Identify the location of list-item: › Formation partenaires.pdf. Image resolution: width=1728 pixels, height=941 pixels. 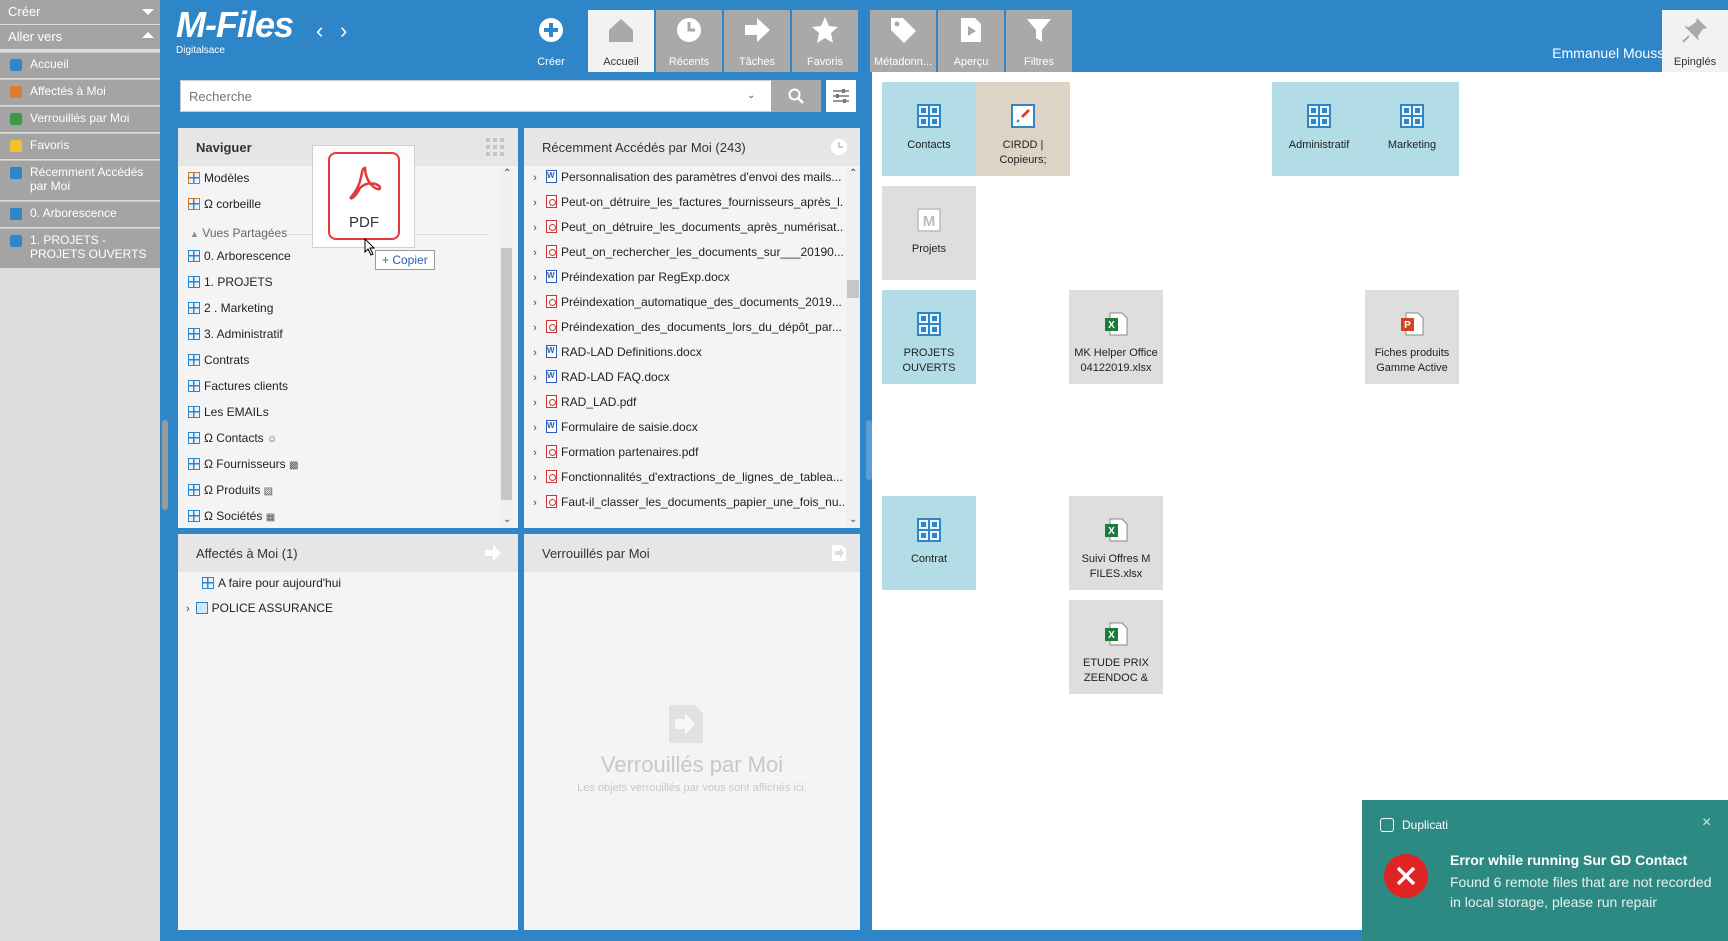
(684, 452).